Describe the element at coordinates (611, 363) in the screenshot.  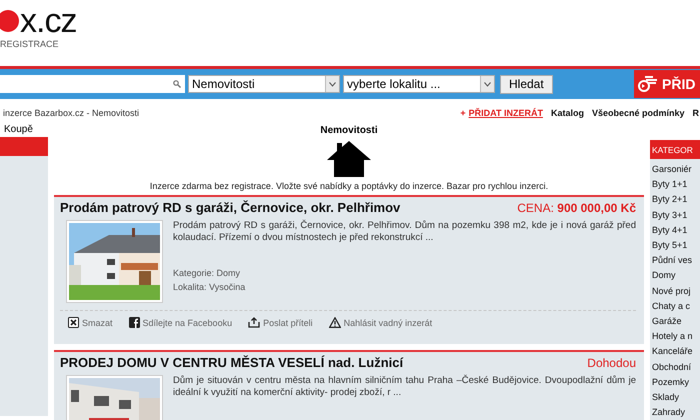
I see `listing-price: Dohodou` at that location.